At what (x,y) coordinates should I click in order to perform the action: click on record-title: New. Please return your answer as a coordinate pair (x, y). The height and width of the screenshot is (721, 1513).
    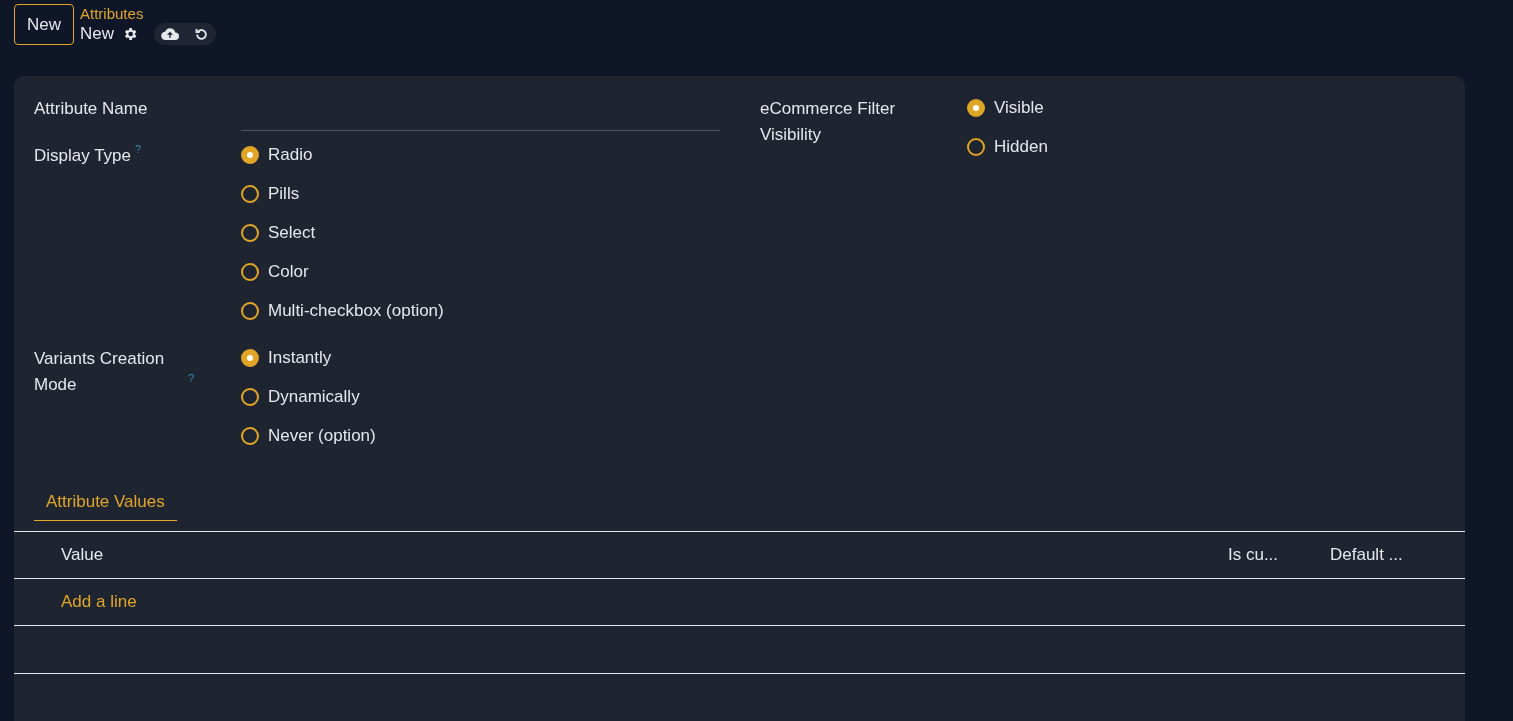
    Looking at the image, I should click on (97, 34).